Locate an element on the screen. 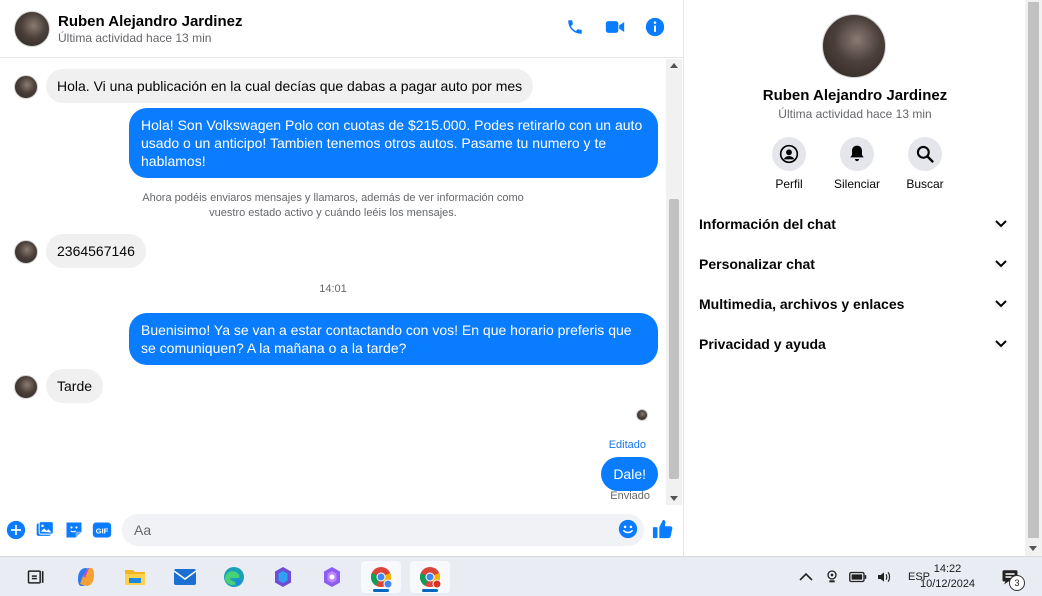 The width and height of the screenshot is (1042, 596). send-like-button is located at coordinates (663, 529).